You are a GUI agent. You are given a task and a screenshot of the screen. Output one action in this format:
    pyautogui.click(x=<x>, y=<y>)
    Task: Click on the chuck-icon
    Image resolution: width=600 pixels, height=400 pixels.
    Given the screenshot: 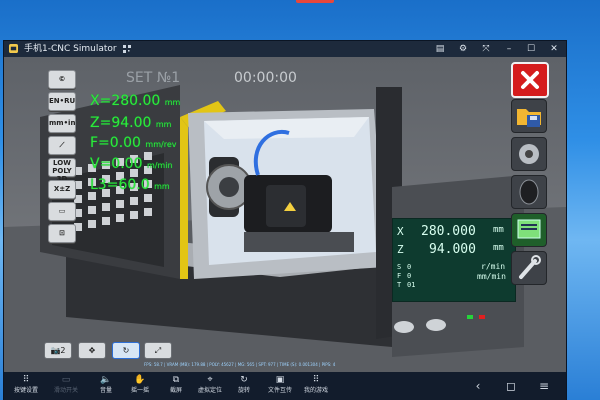 What is the action you would take?
    pyautogui.click(x=529, y=154)
    